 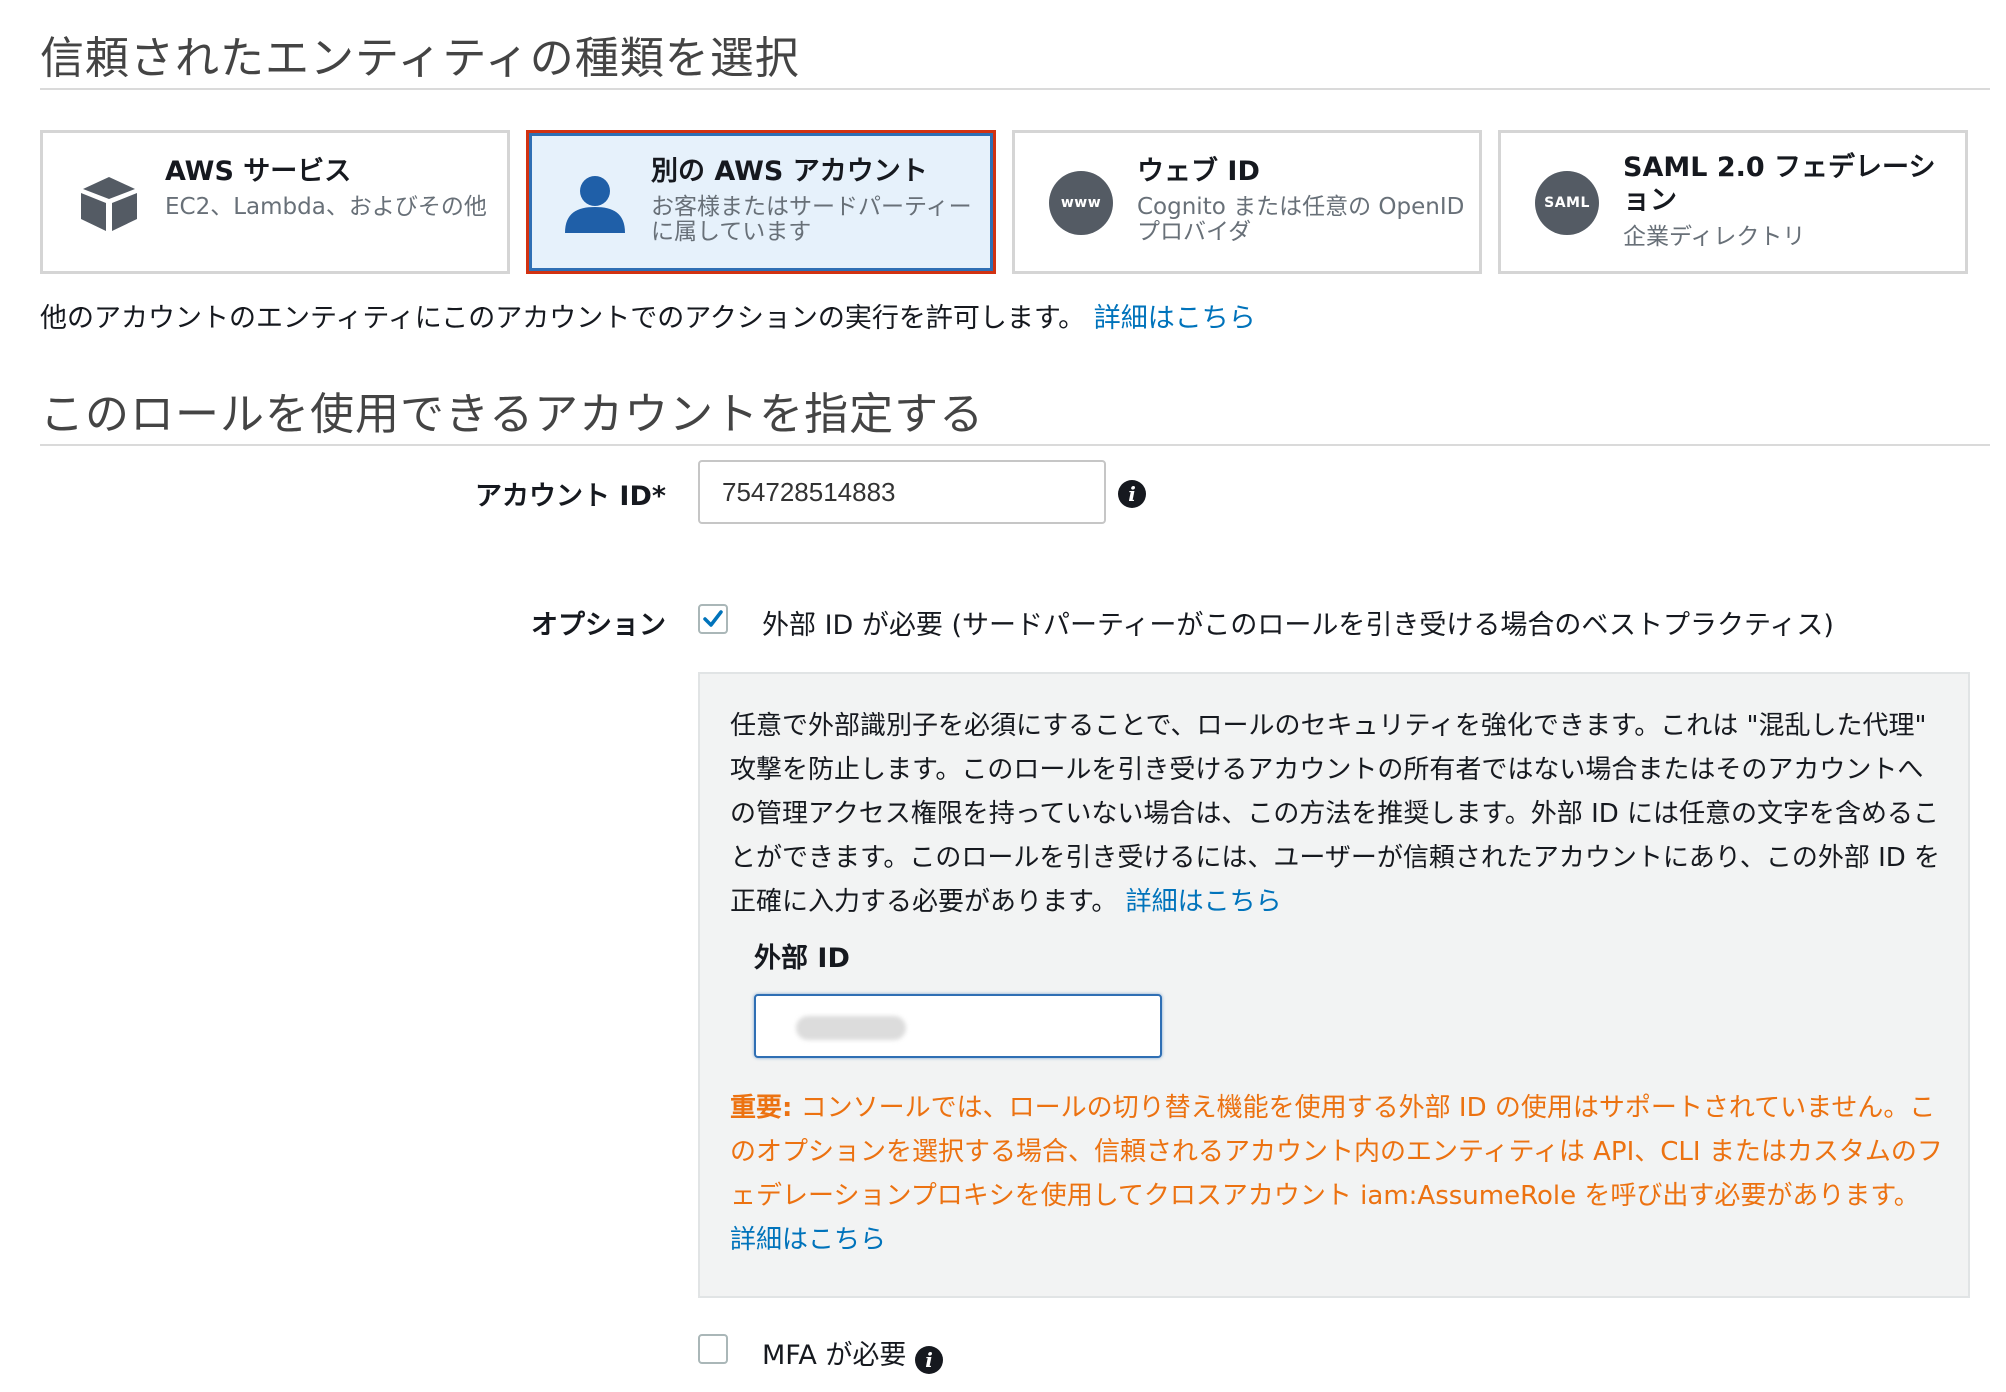 I want to click on www-icon: www, so click(x=1081, y=203).